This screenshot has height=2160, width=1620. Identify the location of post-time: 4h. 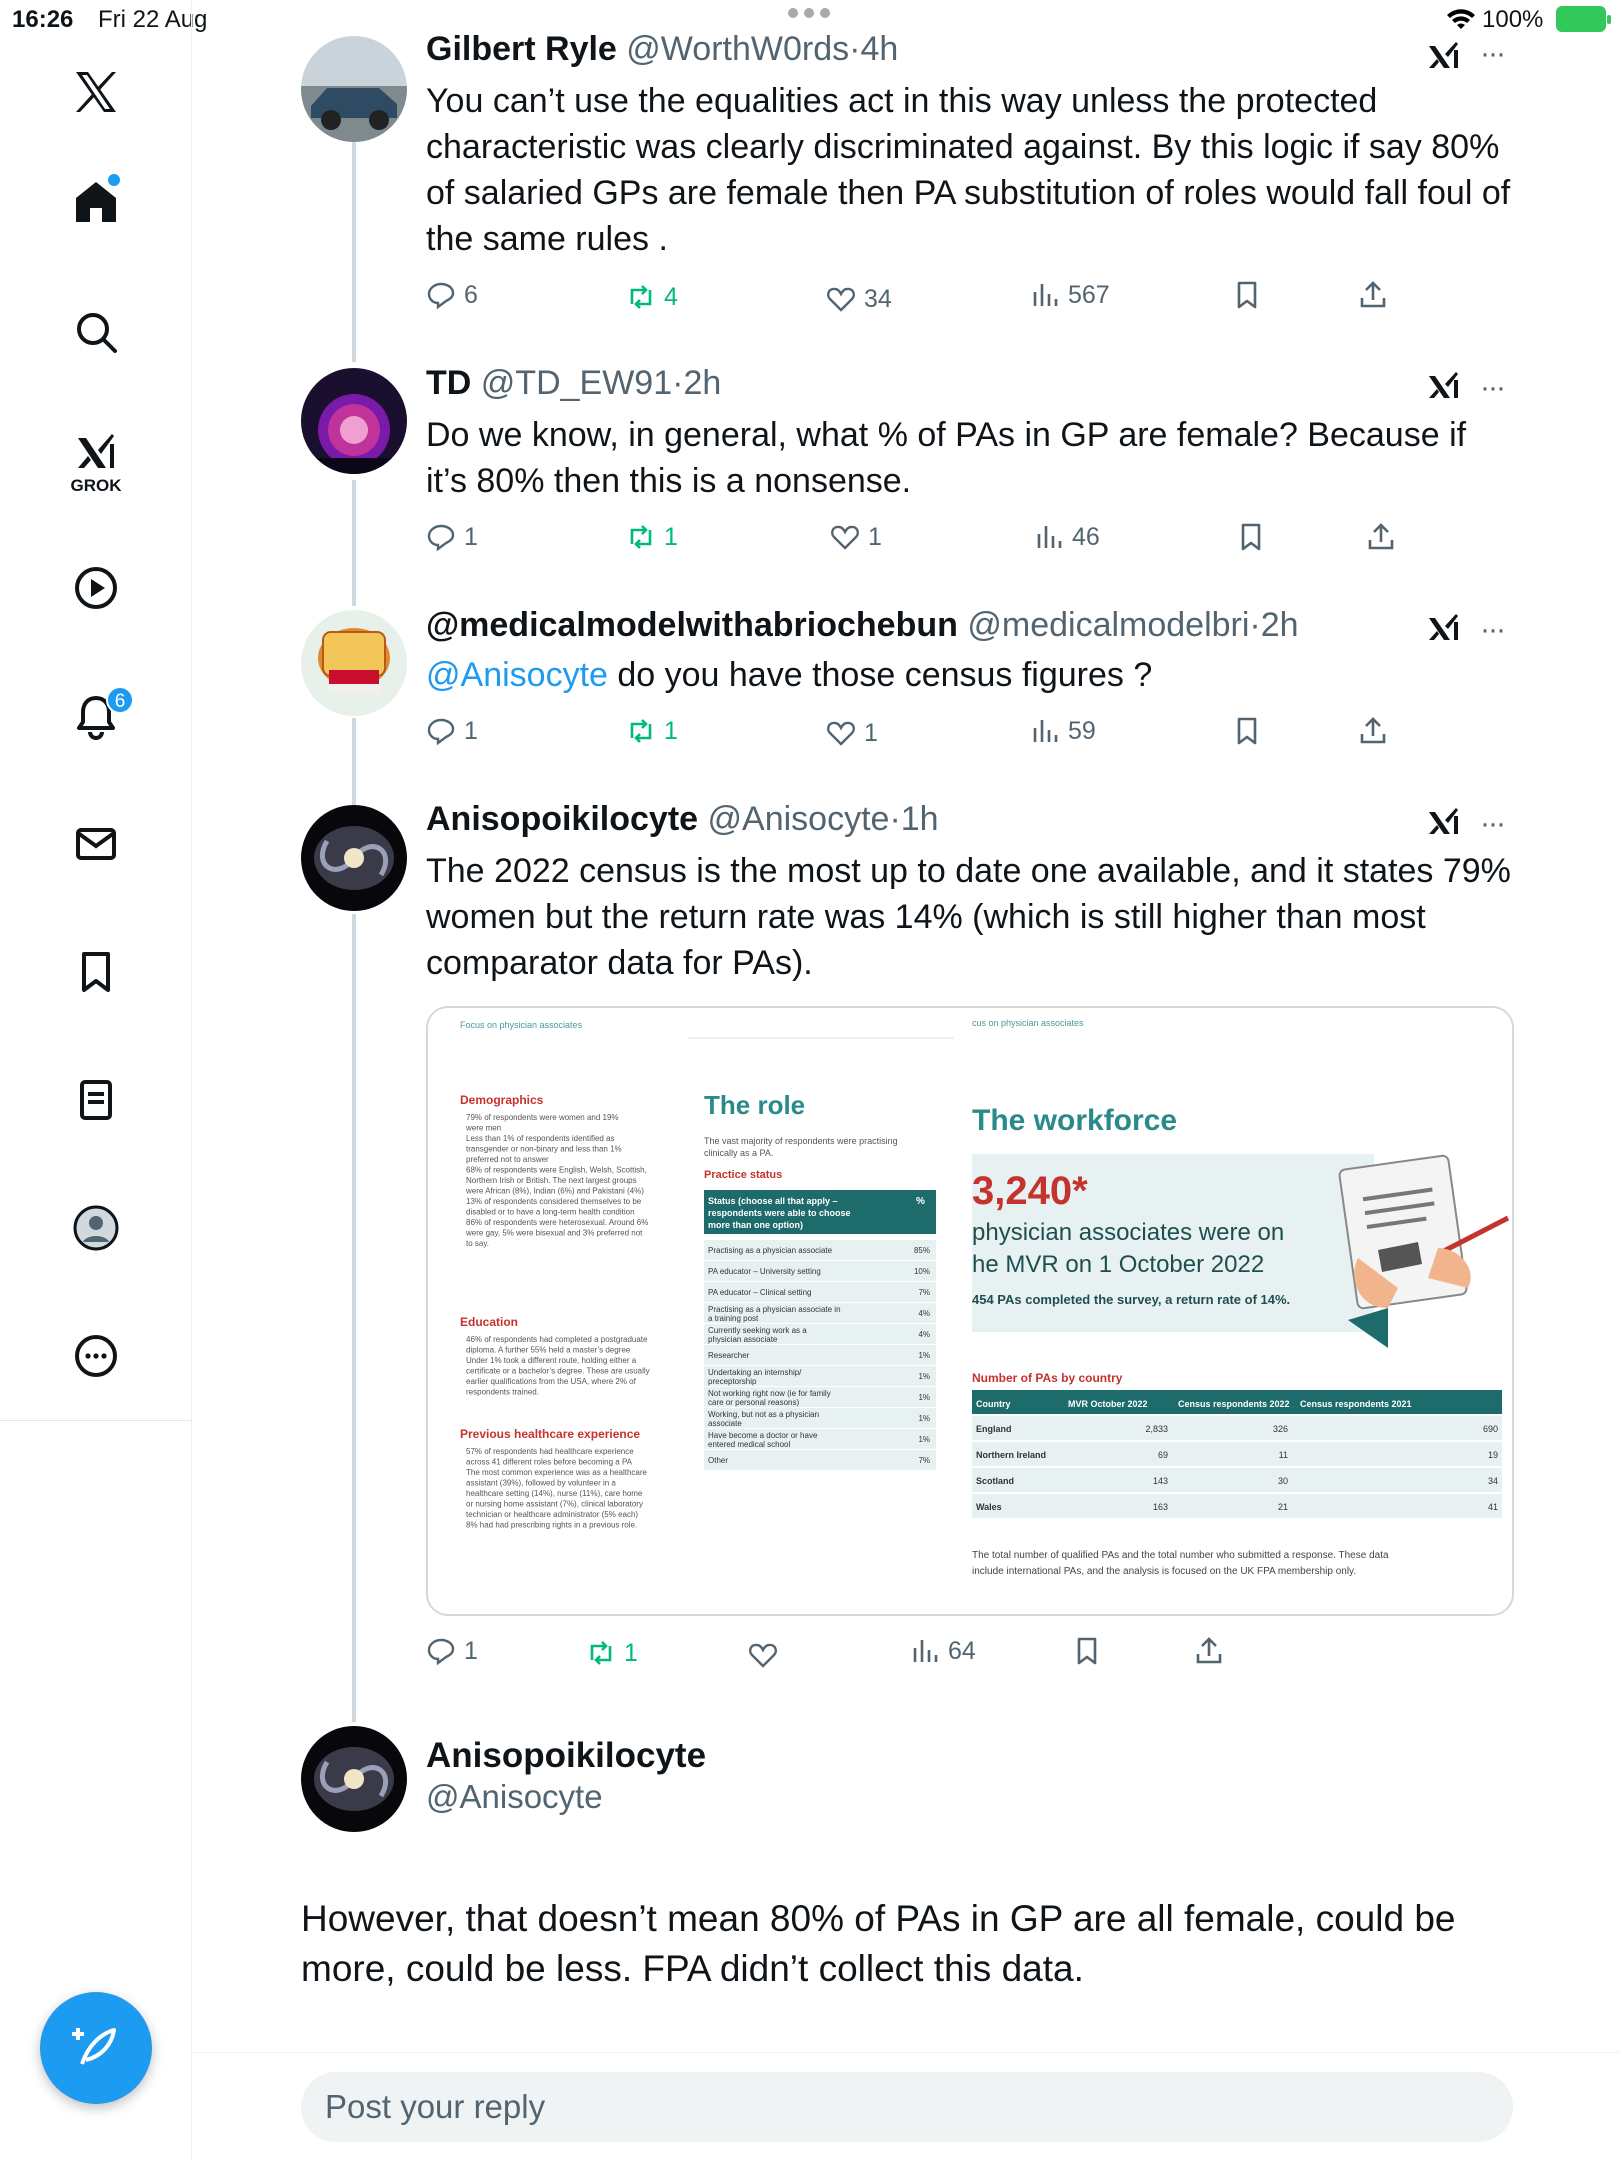
(879, 49).